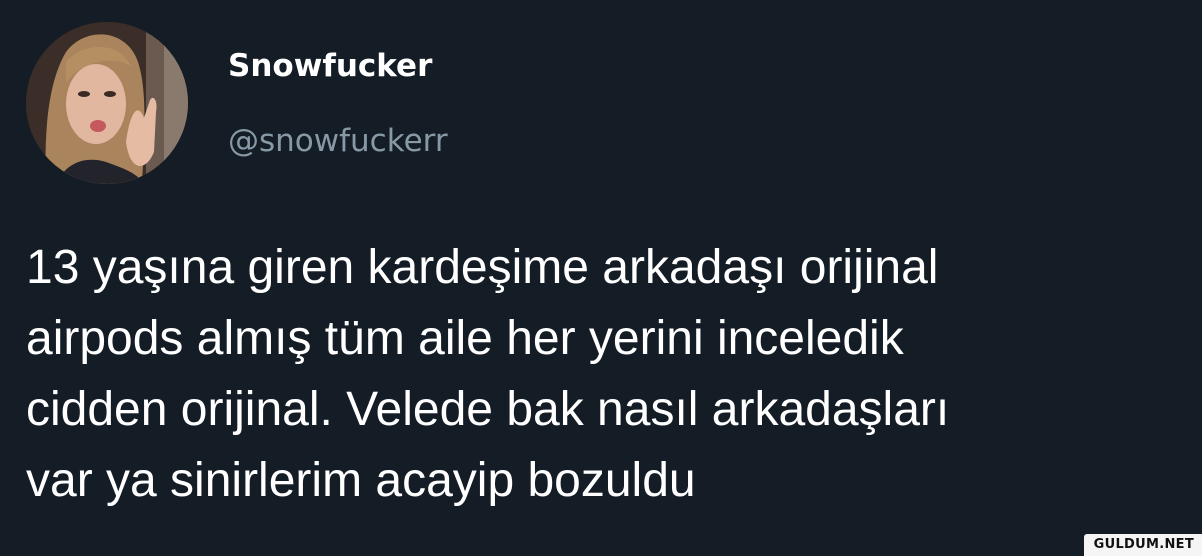 The width and height of the screenshot is (1202, 556). Describe the element at coordinates (338, 141) in the screenshot. I see `user-handle: @snowfuckerr` at that location.